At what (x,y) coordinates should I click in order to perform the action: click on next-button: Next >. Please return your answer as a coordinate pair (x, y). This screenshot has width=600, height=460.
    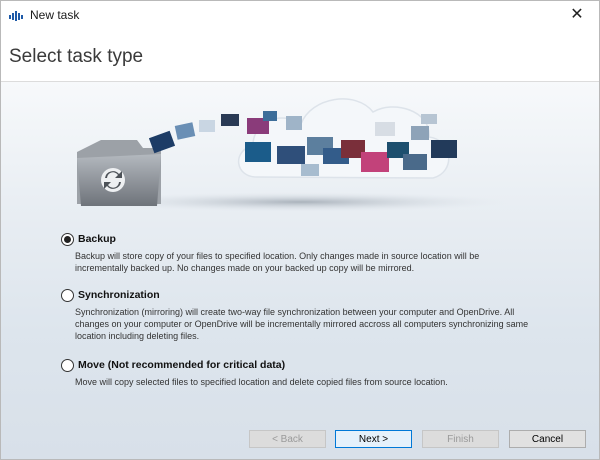
    Looking at the image, I should click on (373, 439).